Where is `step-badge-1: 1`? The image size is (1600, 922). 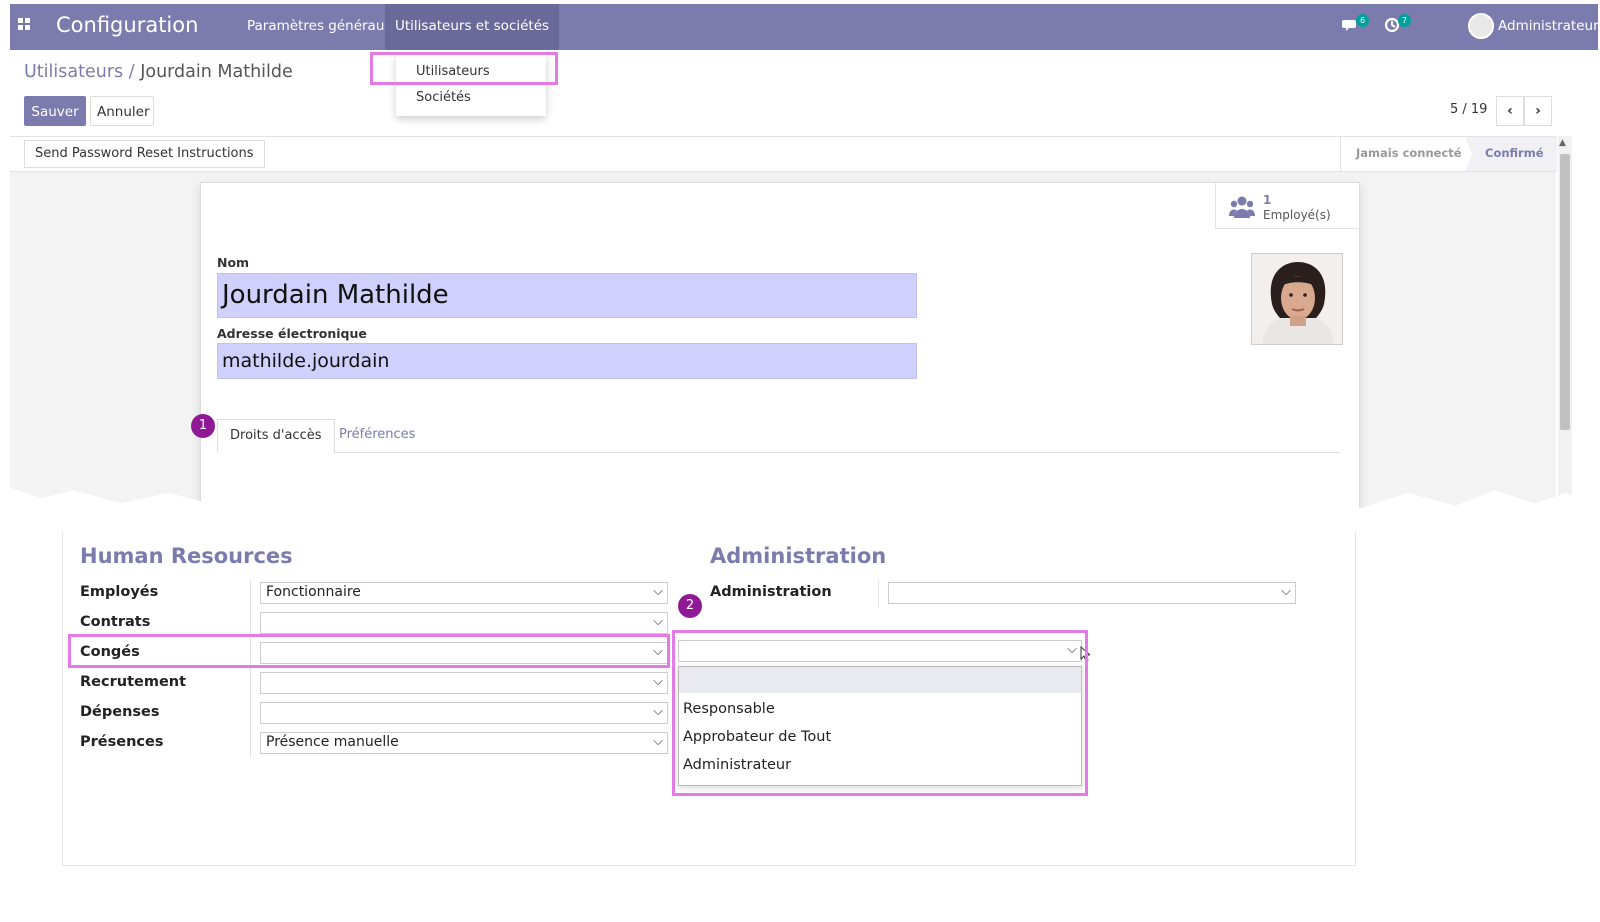
step-badge-1: 1 is located at coordinates (203, 426).